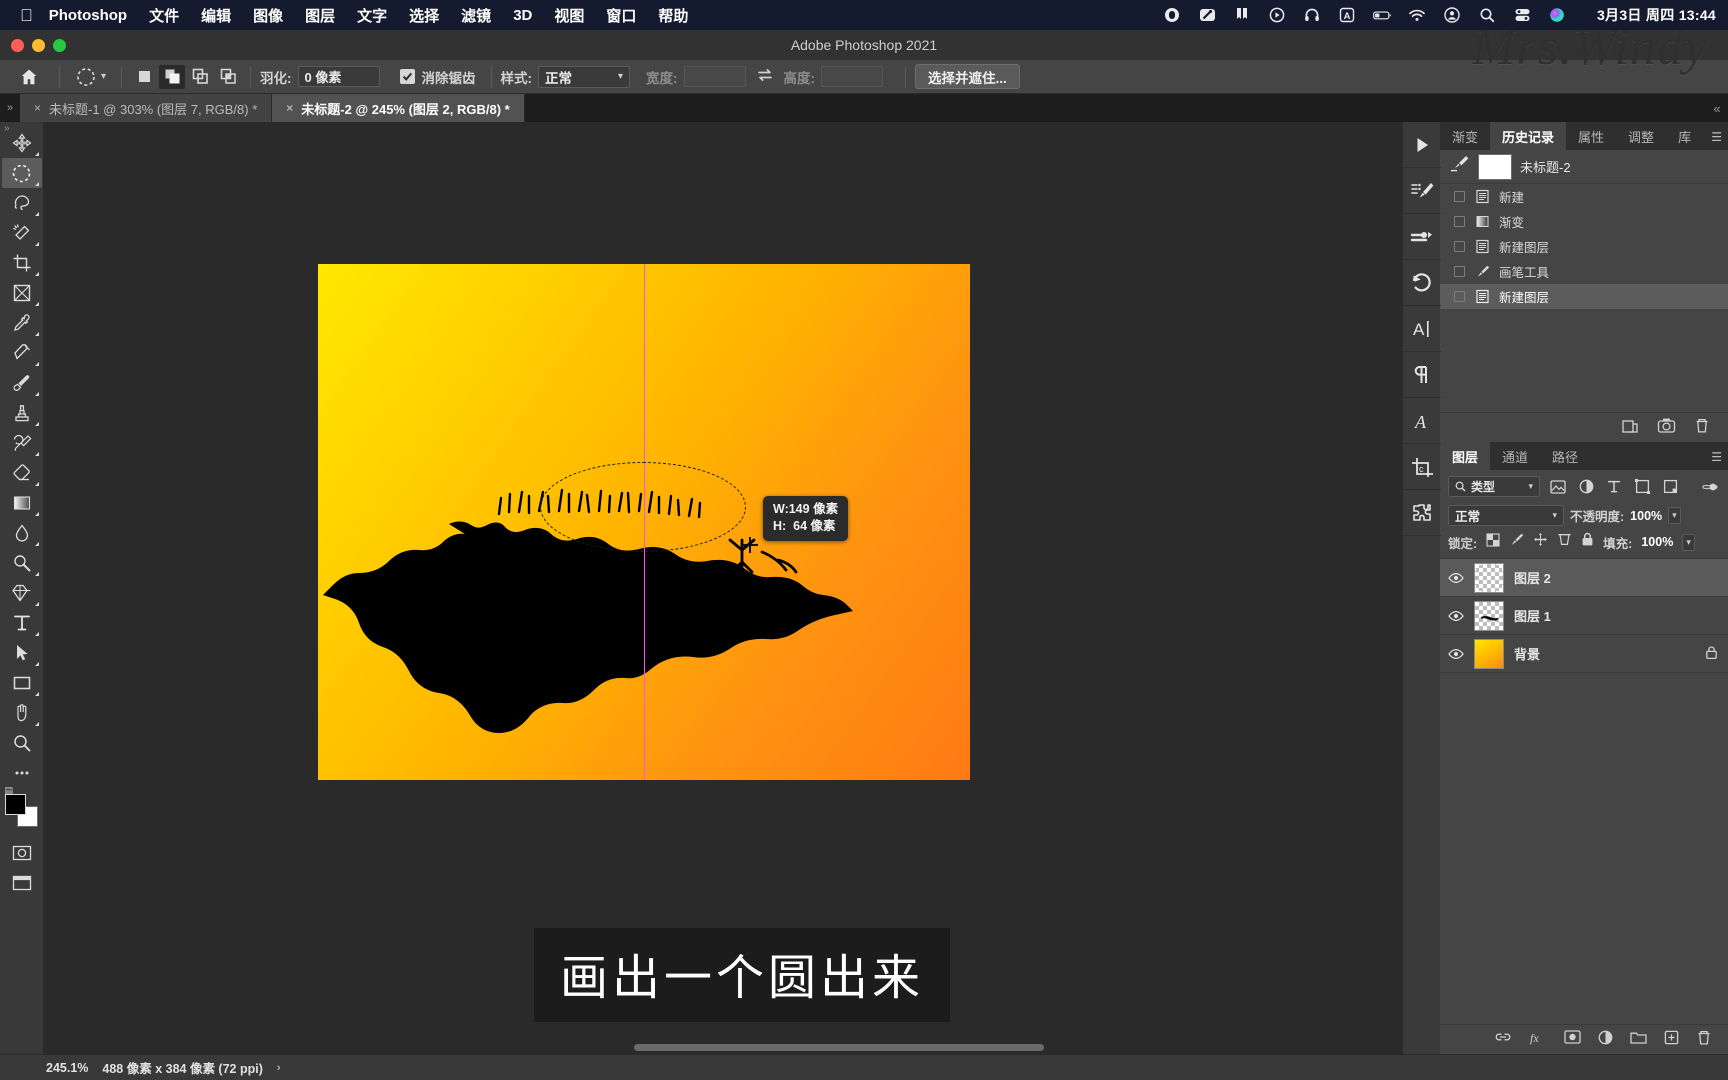  Describe the element at coordinates (765, 76) in the screenshot. I see `swap-icon` at that location.